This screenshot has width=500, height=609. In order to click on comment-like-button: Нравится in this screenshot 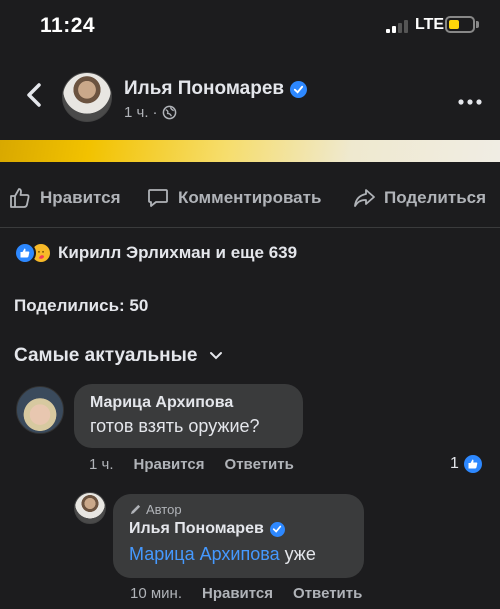, I will do `click(169, 464)`.